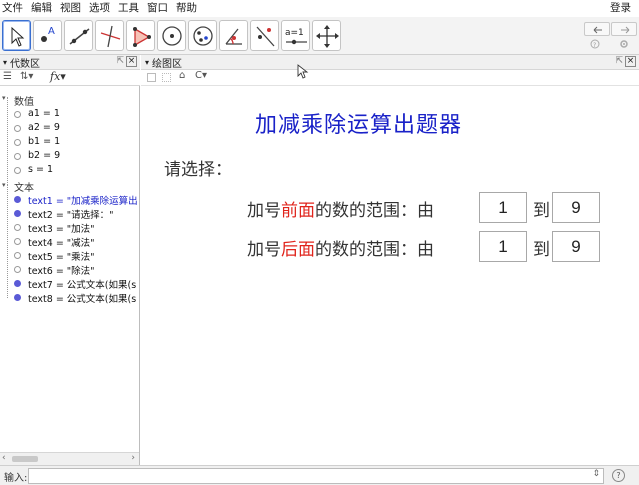 The image size is (639, 485). I want to click on menu-options: 选项, so click(99, 8).